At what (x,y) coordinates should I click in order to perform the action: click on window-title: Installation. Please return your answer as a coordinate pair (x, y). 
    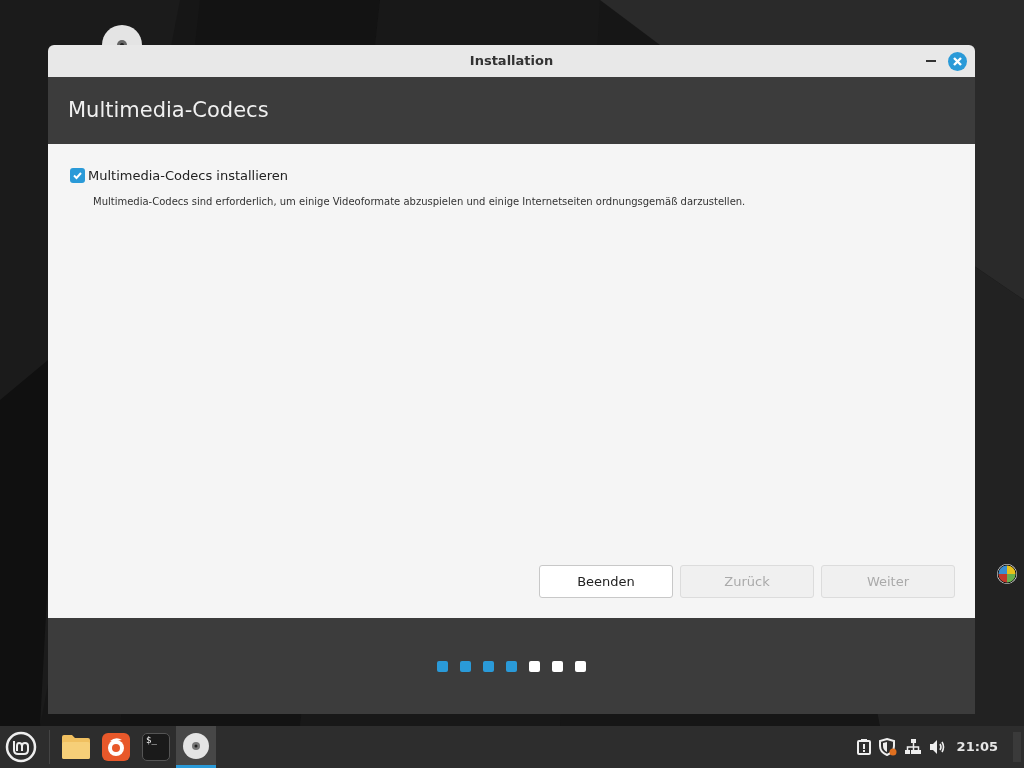
    Looking at the image, I should click on (511, 61).